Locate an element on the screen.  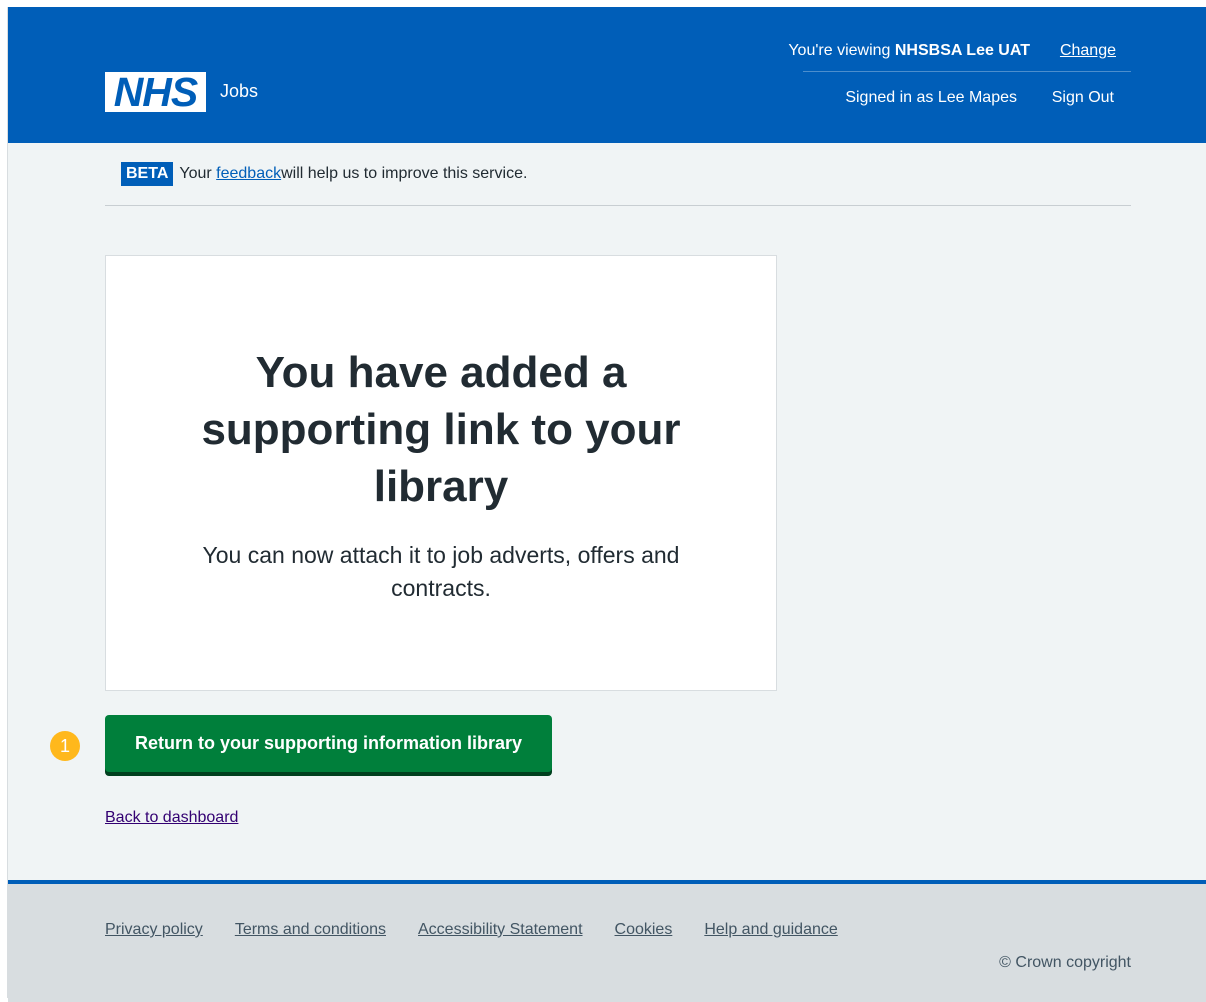
sign-out-link: Sign Out is located at coordinates (1083, 98).